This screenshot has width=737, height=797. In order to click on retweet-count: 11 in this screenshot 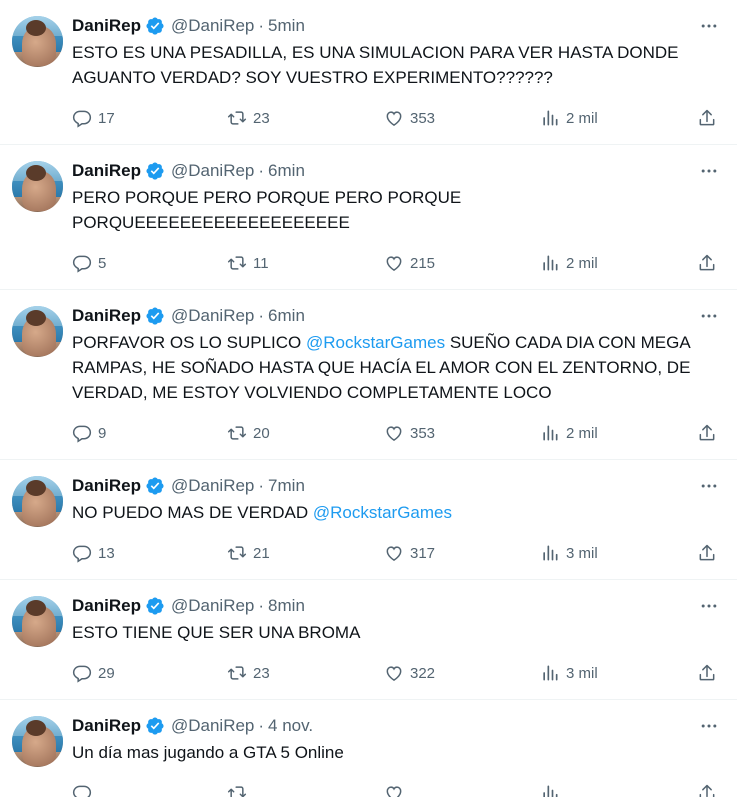, I will do `click(261, 263)`.